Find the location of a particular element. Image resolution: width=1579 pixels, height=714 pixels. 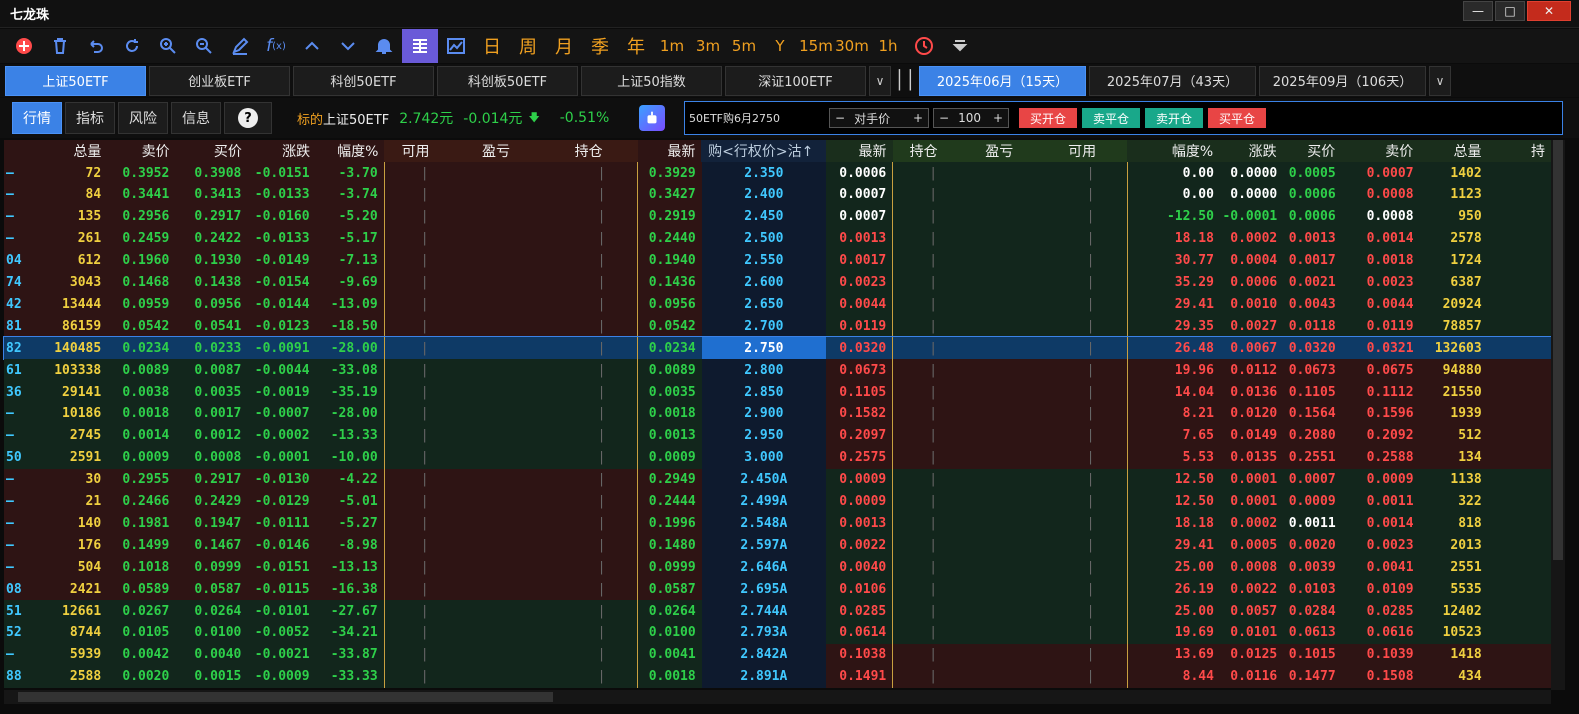

pen-icon is located at coordinates (240, 46).